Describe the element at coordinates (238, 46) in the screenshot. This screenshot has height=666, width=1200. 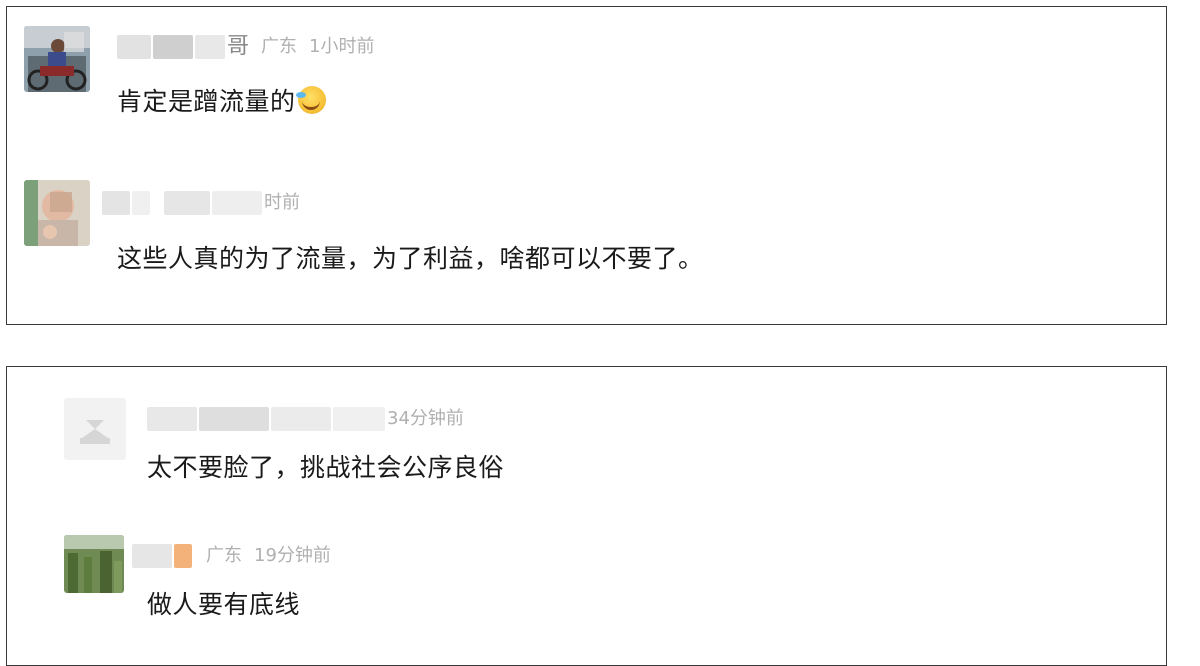
I see `username-tail: 哥` at that location.